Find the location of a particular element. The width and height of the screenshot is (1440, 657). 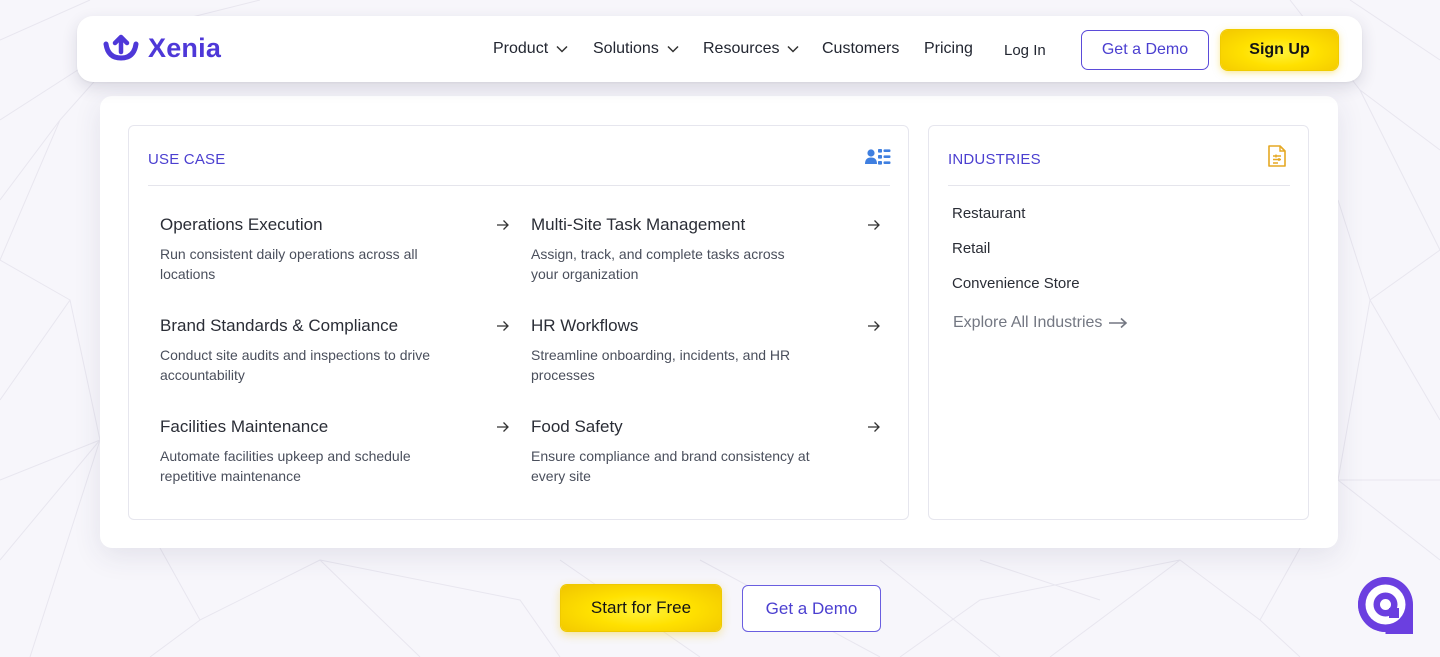

start-for-free-button: Start for Free is located at coordinates (641, 608).